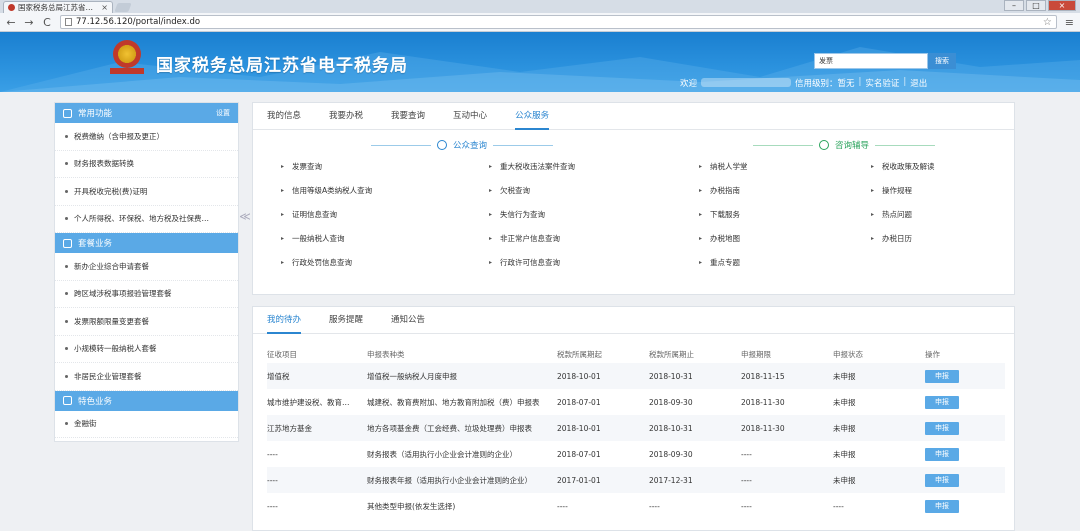 This screenshot has width=1080, height=531. I want to click on window-controls: – □ ×, so click(1040, 5).